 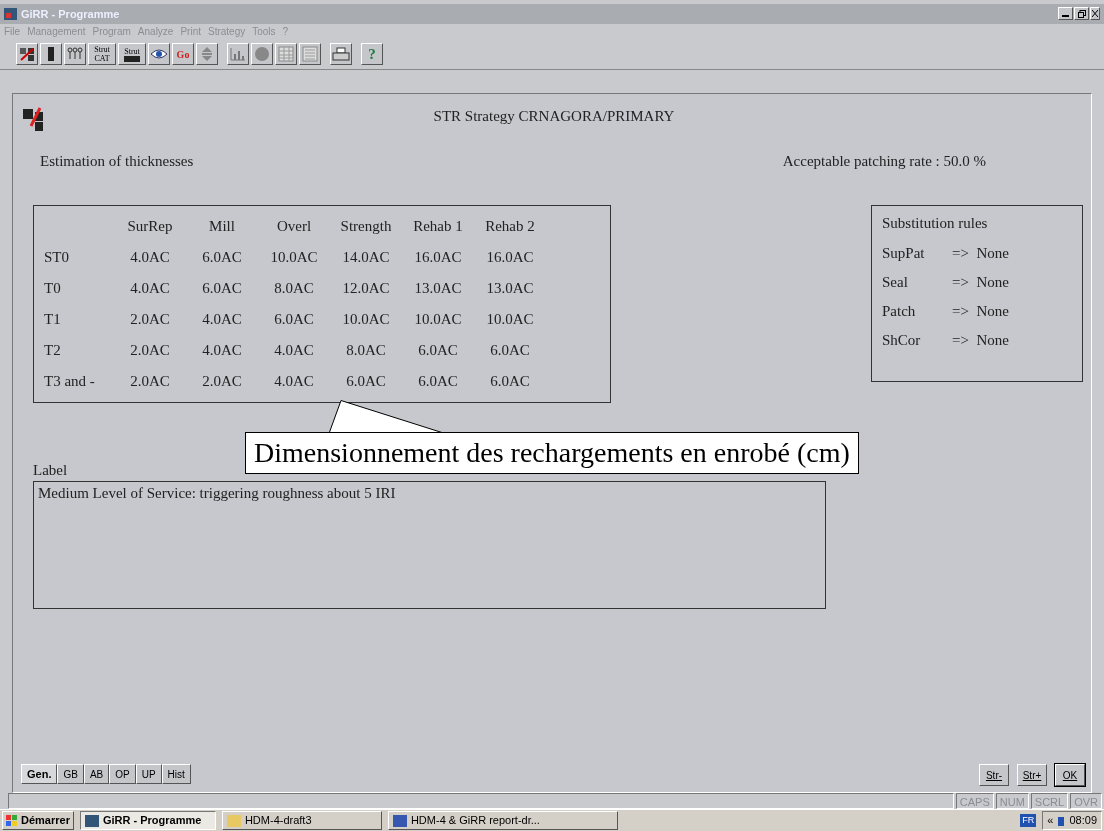 What do you see at coordinates (1083, 821) in the screenshot?
I see `clock: 08:09` at bounding box center [1083, 821].